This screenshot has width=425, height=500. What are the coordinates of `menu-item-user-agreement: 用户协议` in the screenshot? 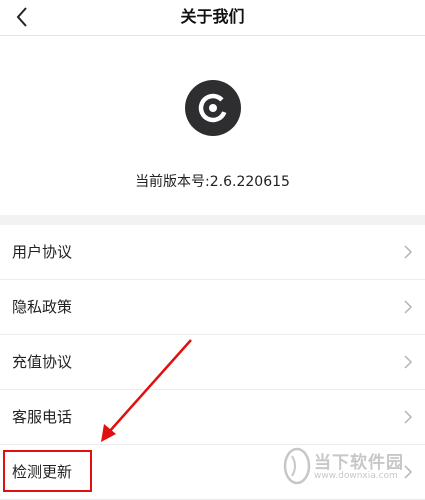 It's located at (212, 252).